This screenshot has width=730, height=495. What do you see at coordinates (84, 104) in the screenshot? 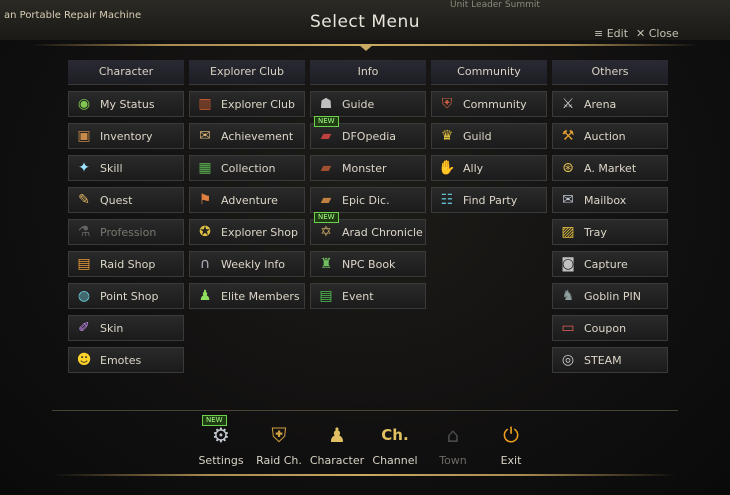
I see `status-icon: ◉` at bounding box center [84, 104].